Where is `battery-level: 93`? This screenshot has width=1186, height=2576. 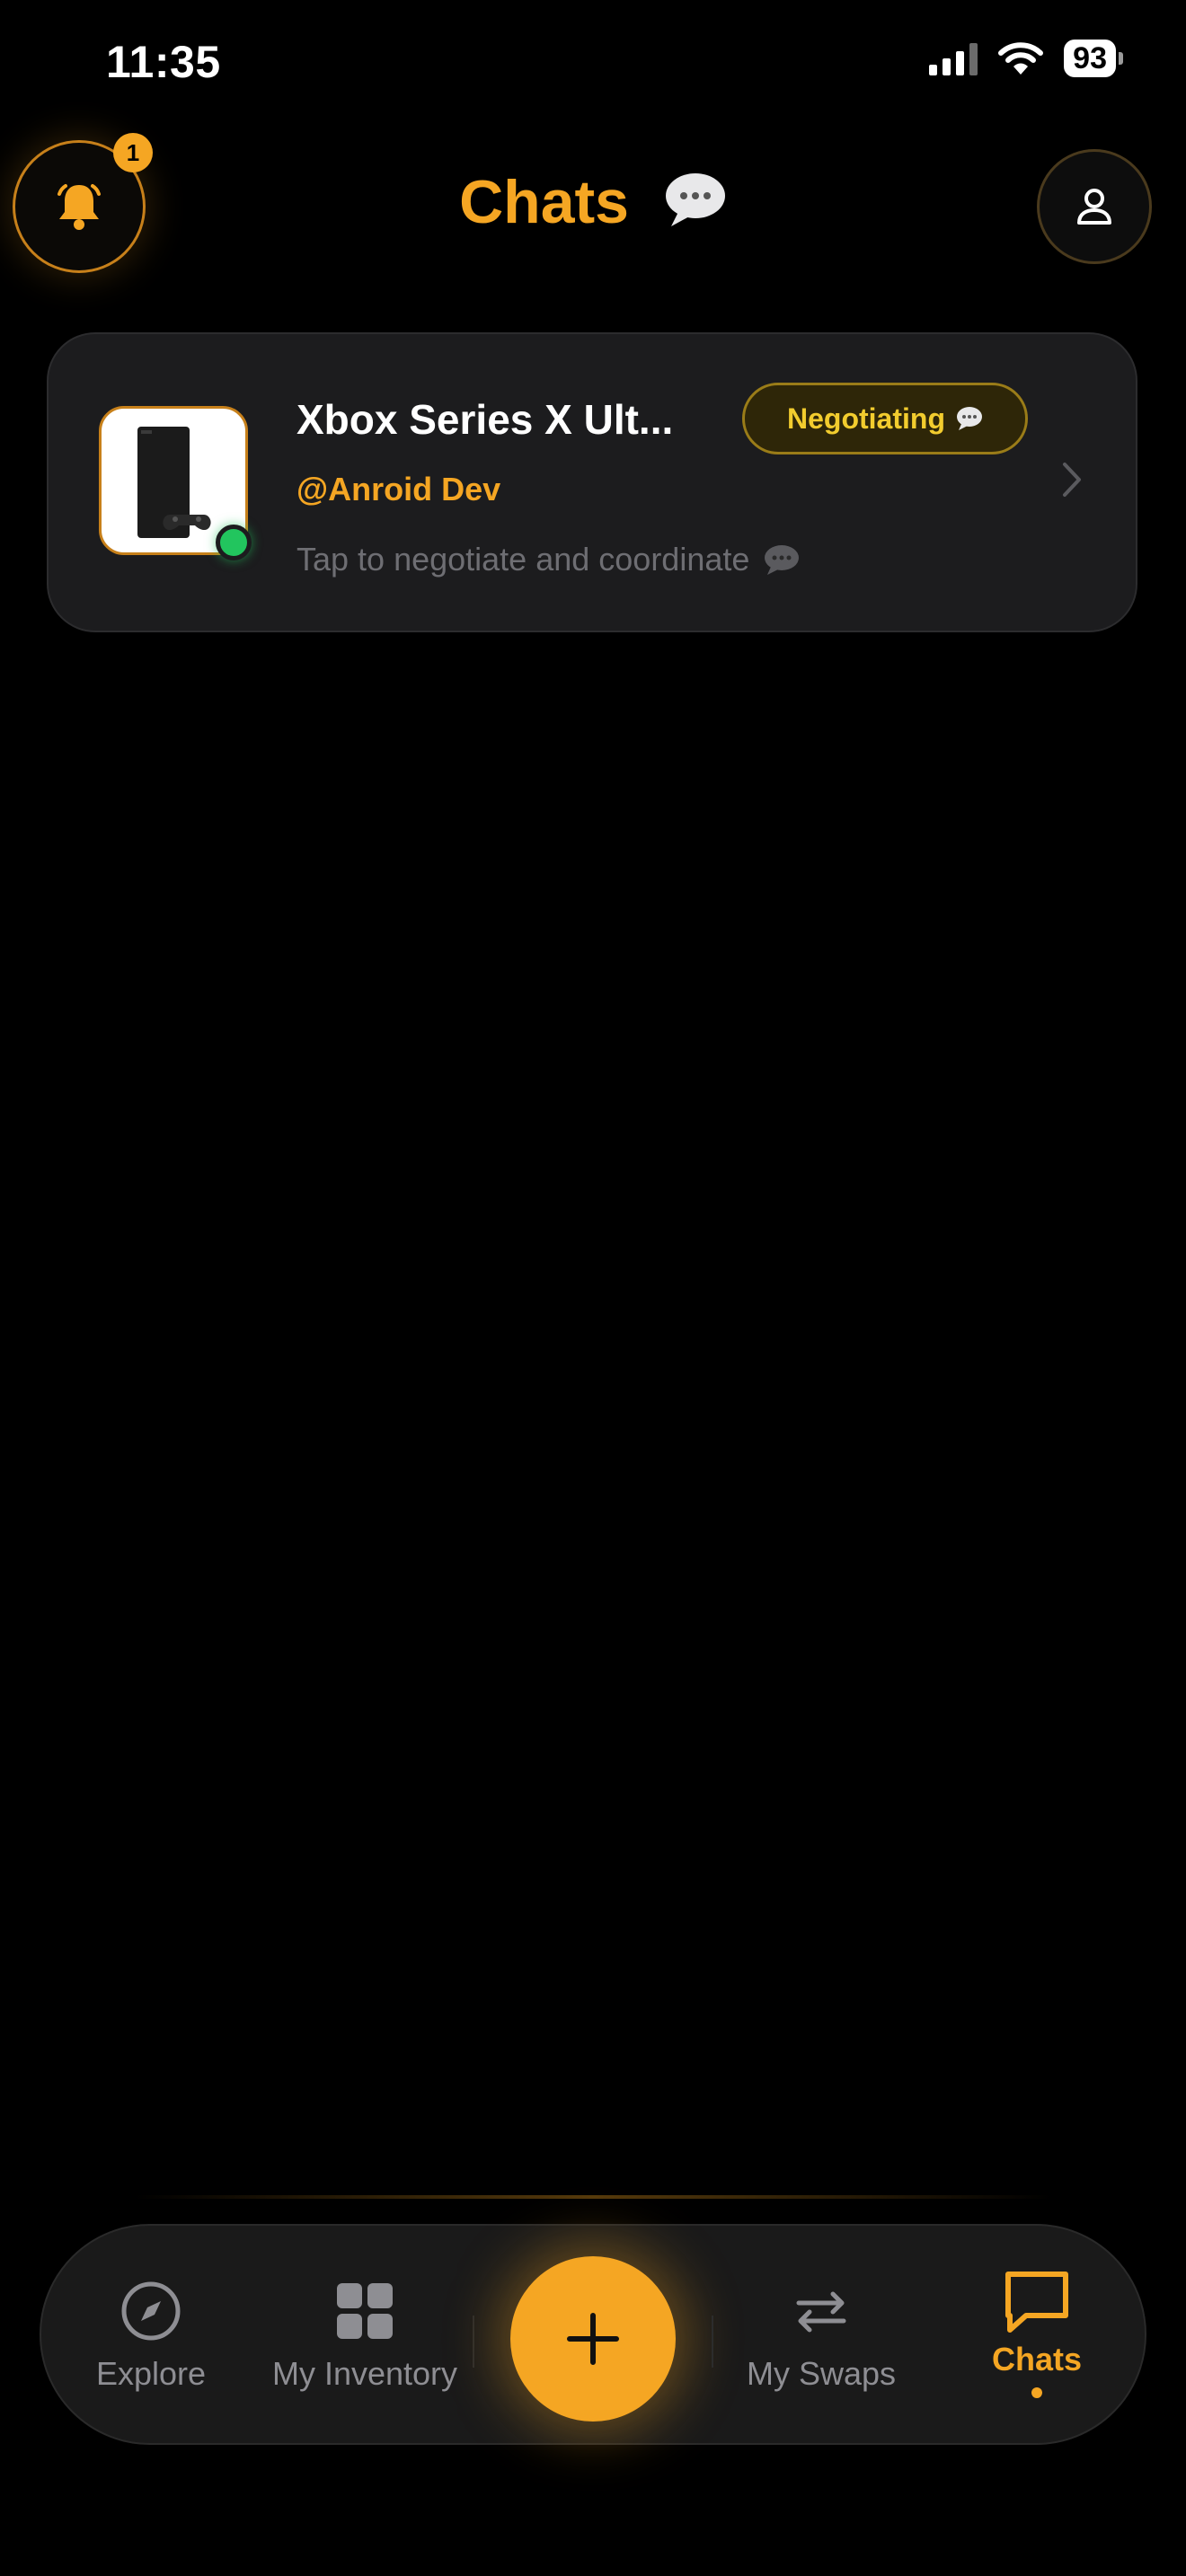
battery-level: 93 is located at coordinates (1090, 58).